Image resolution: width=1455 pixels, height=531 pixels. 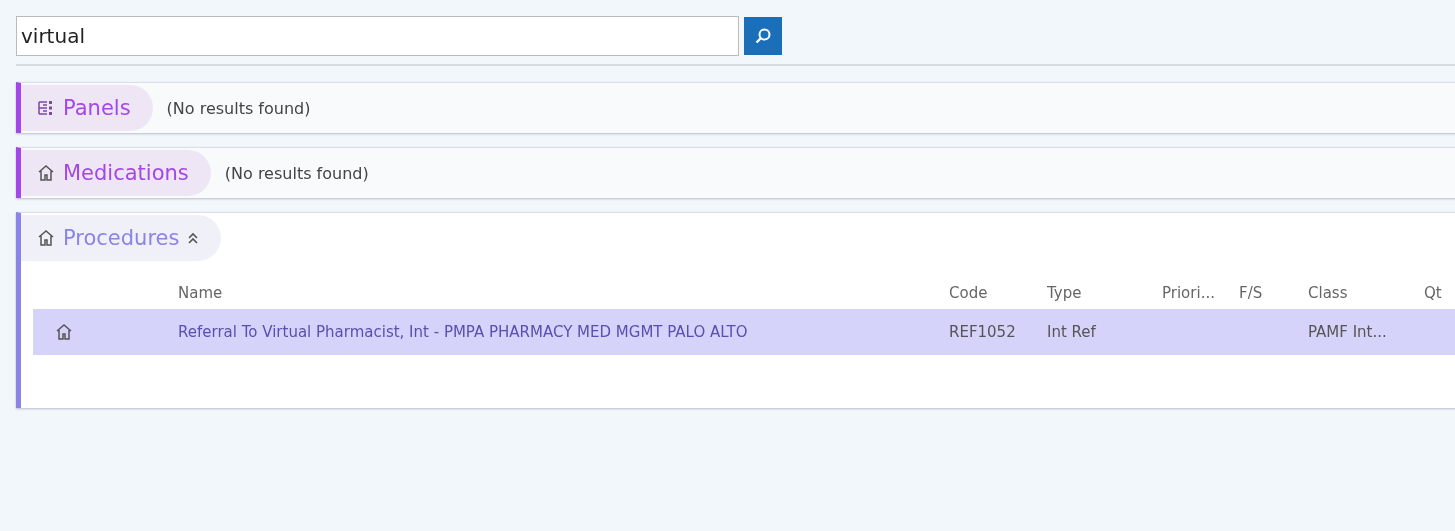 I want to click on search-button, so click(x=763, y=36).